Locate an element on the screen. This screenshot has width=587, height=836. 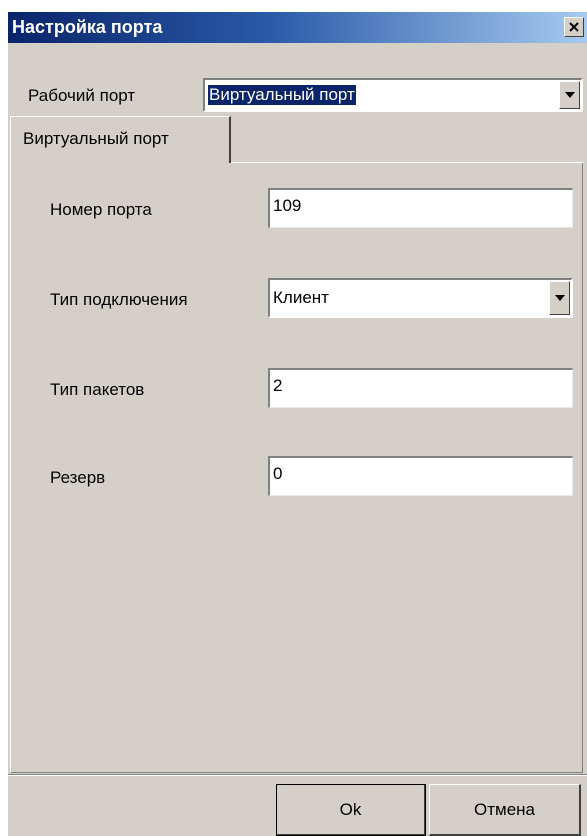
port-number-input: 109 is located at coordinates (420, 208).